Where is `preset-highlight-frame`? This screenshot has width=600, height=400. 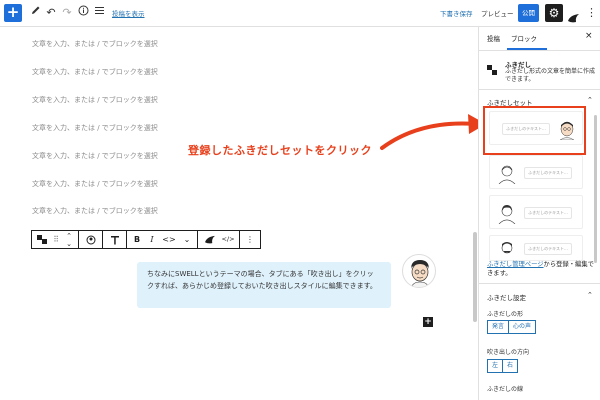
preset-highlight-frame is located at coordinates (534, 130).